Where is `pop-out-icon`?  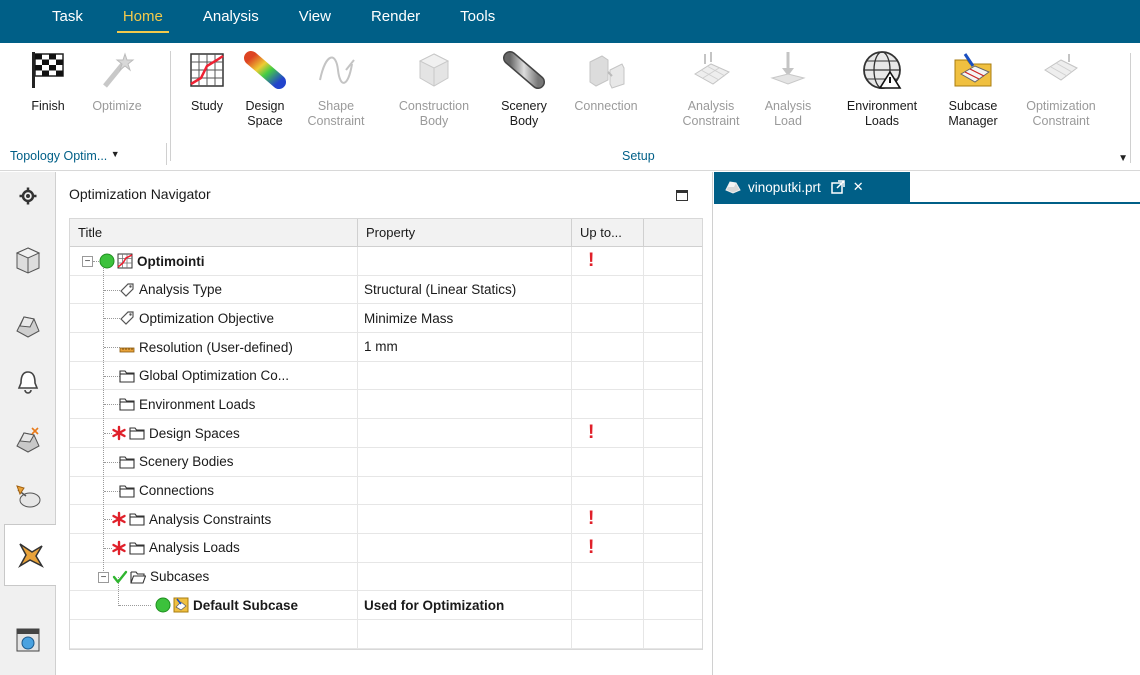
pop-out-icon is located at coordinates (838, 187).